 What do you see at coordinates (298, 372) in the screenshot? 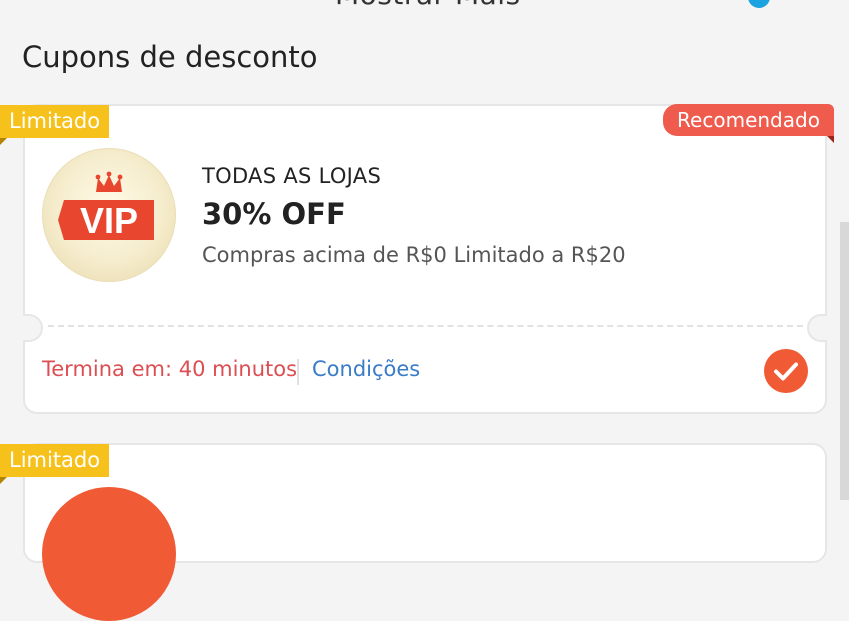
I see `footer-separator` at bounding box center [298, 372].